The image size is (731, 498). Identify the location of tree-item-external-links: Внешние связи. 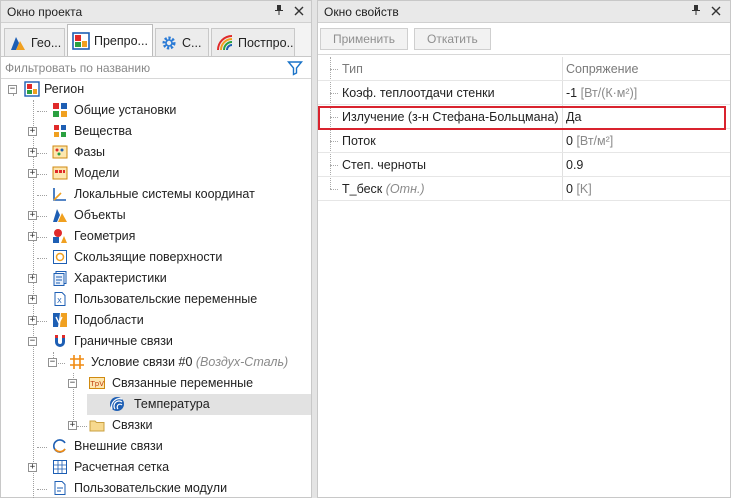
(156, 446).